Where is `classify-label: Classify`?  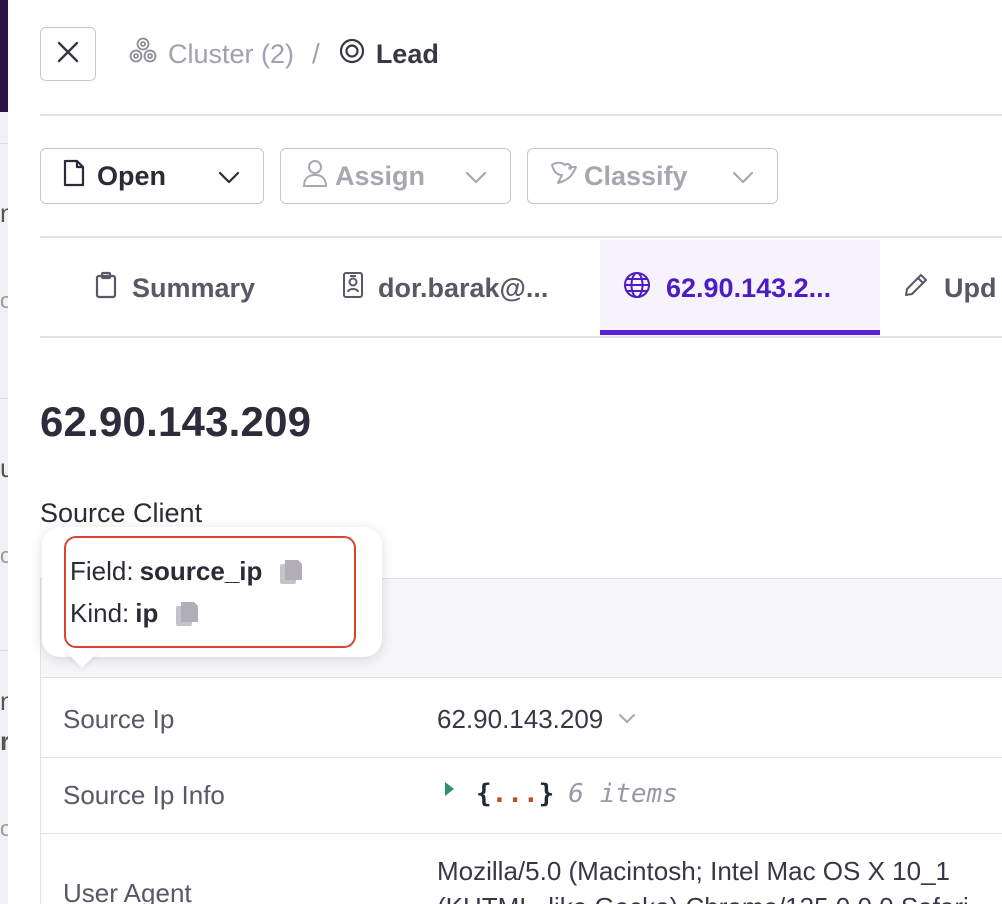
classify-label: Classify is located at coordinates (636, 175).